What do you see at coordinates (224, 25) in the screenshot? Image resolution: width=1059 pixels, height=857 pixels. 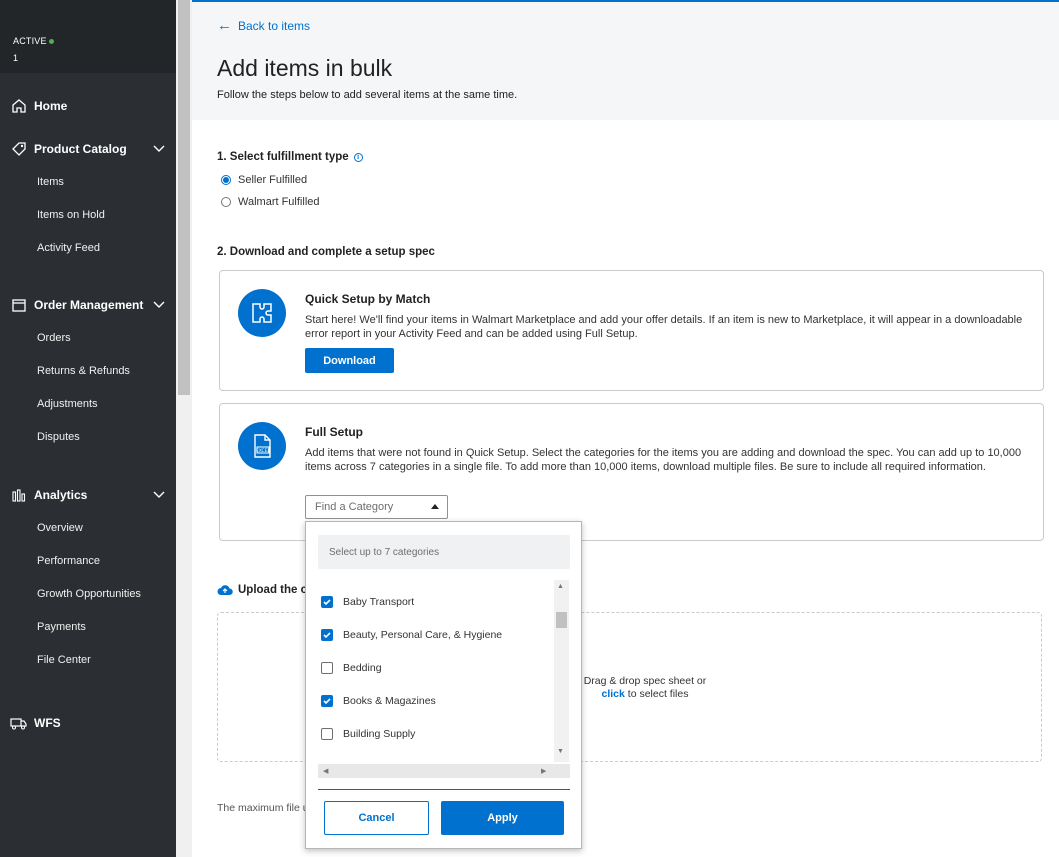 I see `arrow-left-icon: ←` at bounding box center [224, 25].